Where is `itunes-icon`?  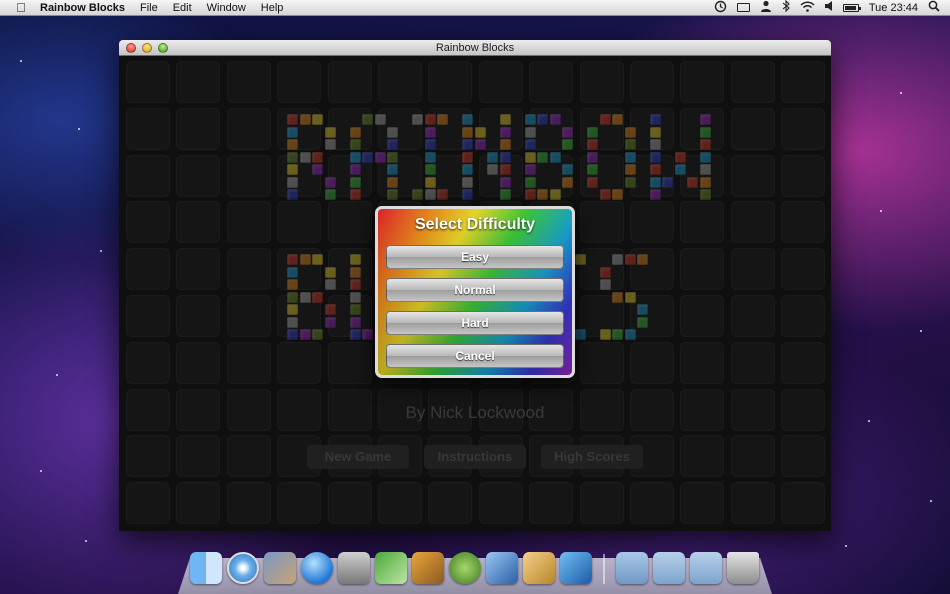
itunes-icon is located at coordinates (317, 568).